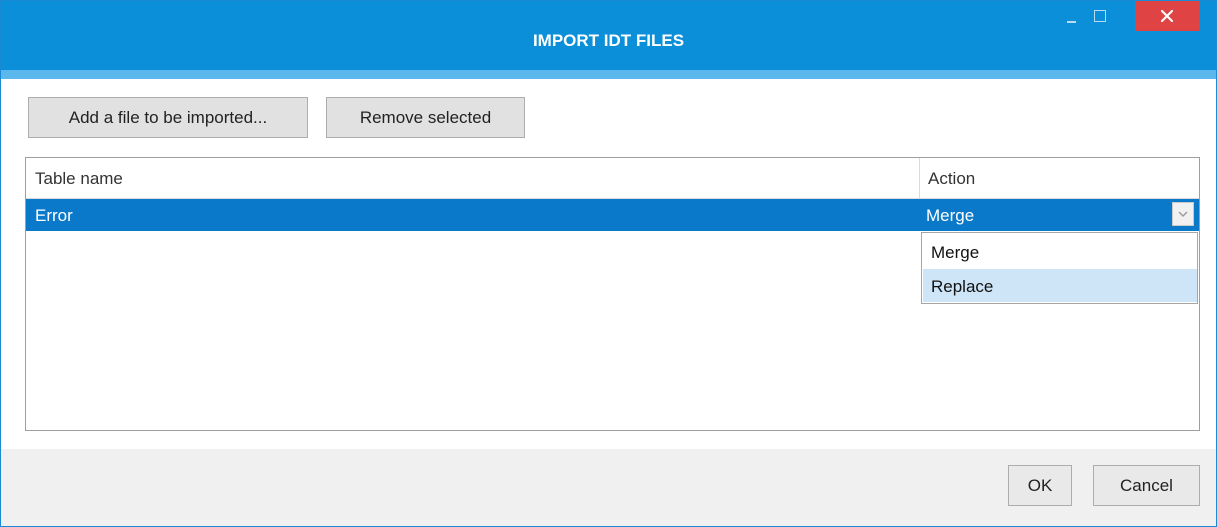 The height and width of the screenshot is (527, 1217). I want to click on ok-button: OK, so click(1040, 485).